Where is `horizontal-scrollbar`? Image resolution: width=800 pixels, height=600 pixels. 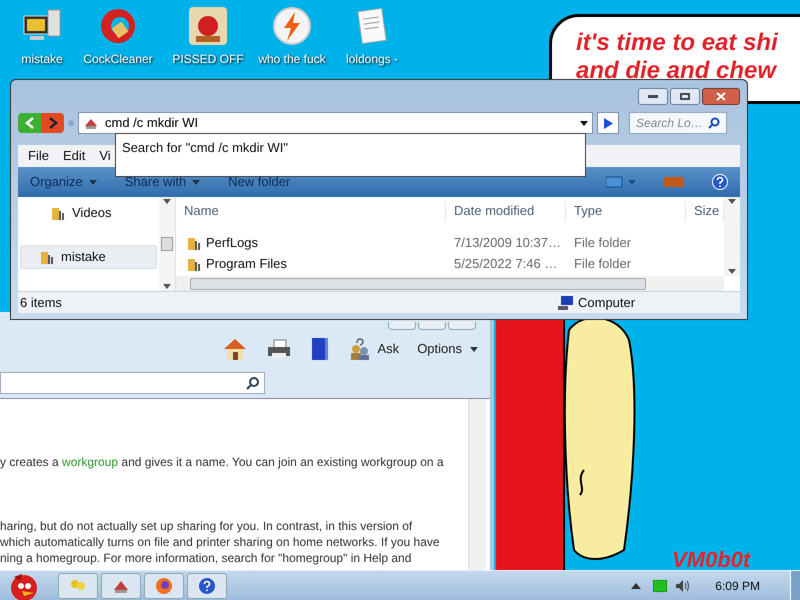
horizontal-scrollbar is located at coordinates (450, 283).